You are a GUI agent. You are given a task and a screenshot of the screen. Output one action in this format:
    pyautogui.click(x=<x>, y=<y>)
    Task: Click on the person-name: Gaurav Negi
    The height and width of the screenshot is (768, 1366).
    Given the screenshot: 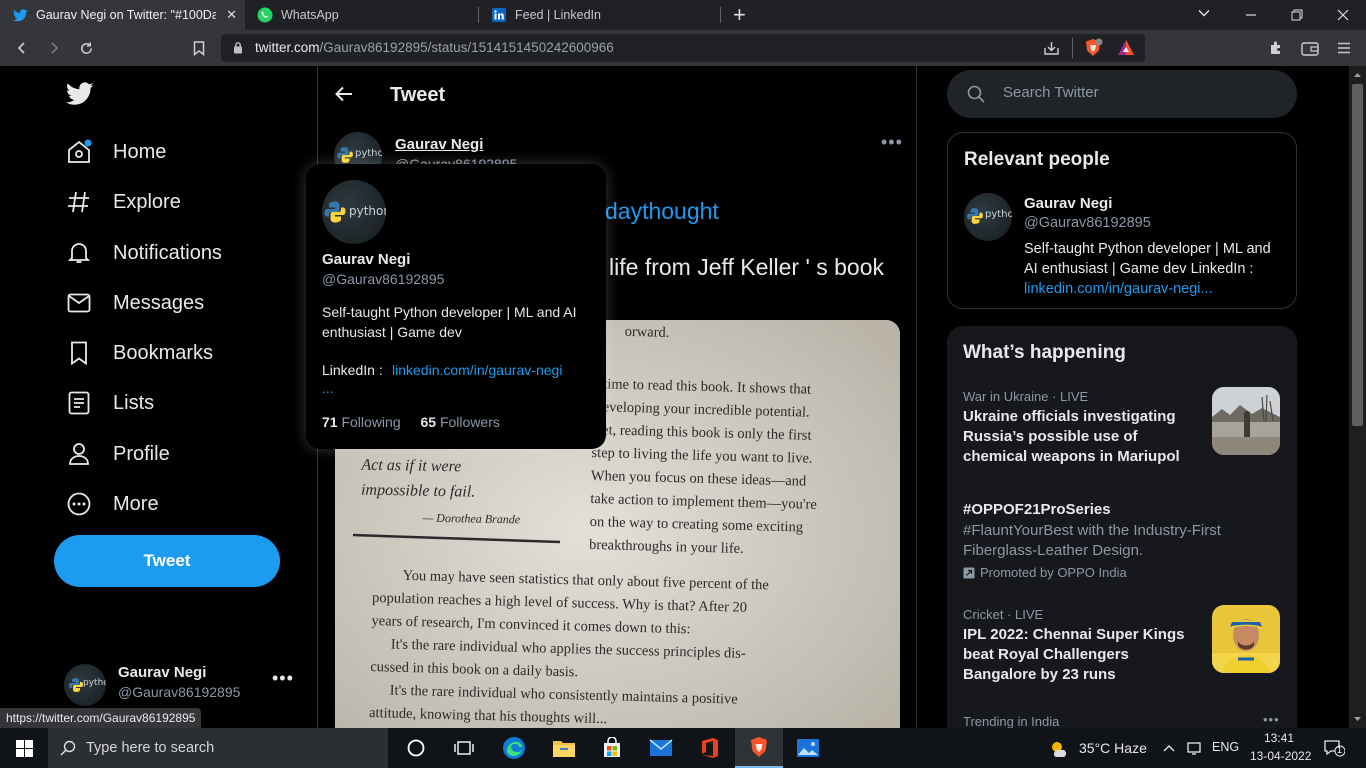 What is the action you would take?
    pyautogui.click(x=1068, y=203)
    